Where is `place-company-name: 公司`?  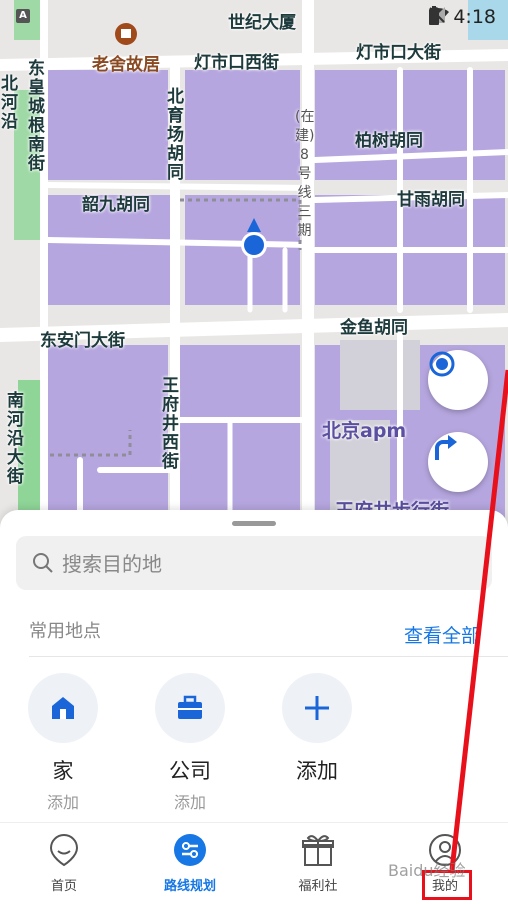 place-company-name: 公司 is located at coordinates (190, 771).